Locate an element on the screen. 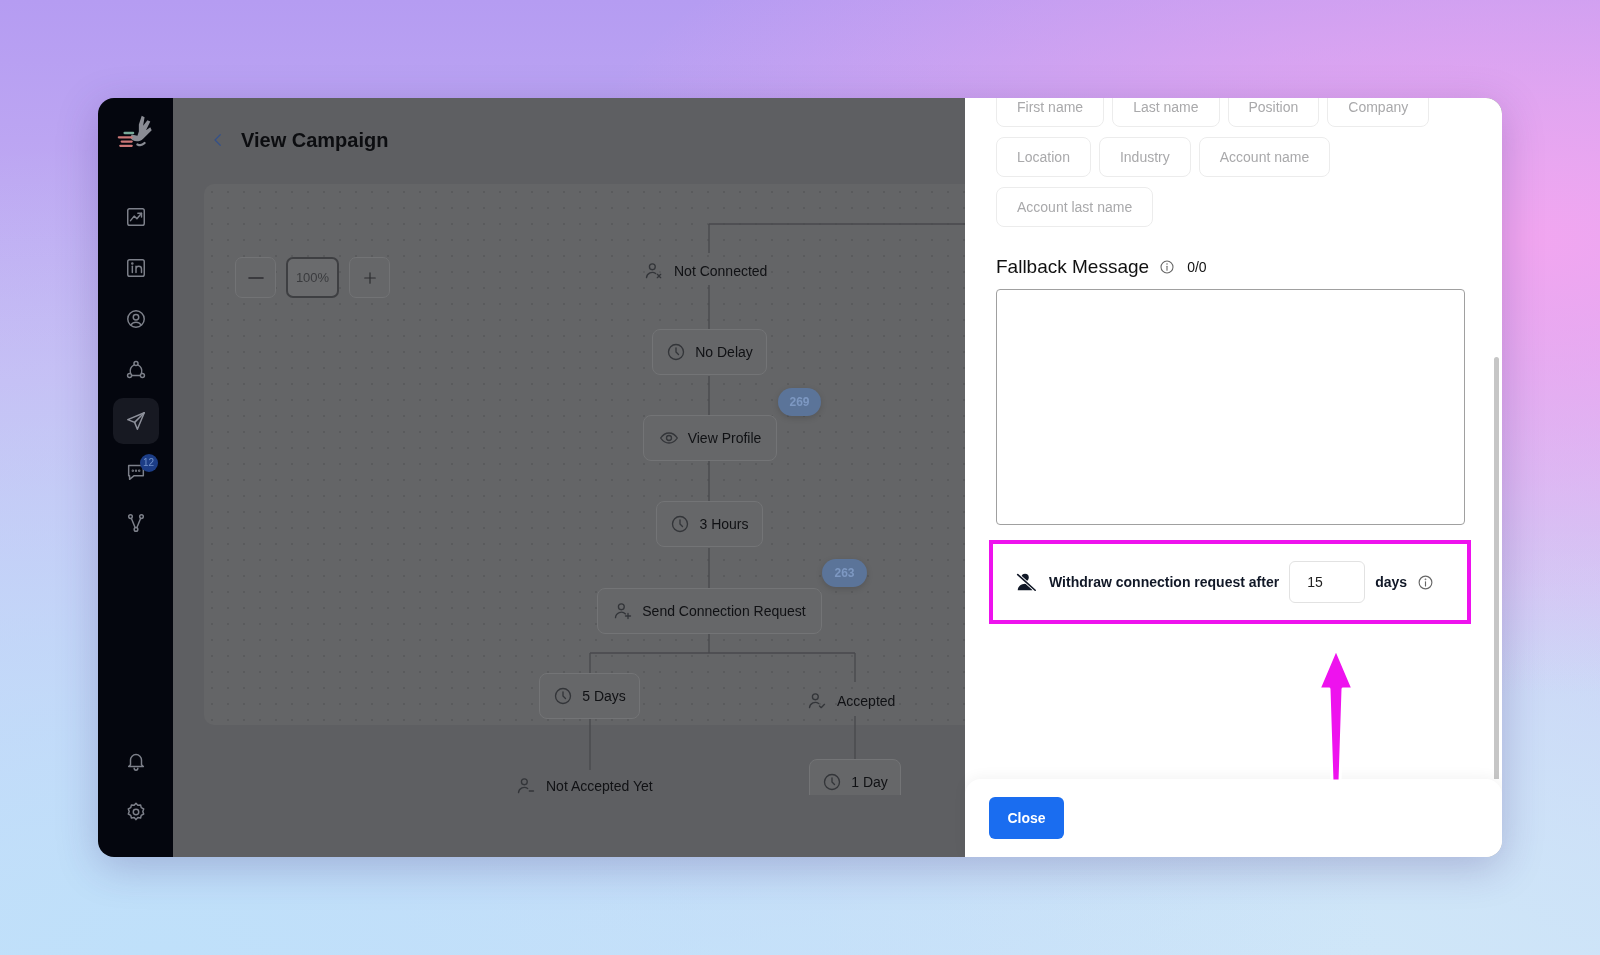 Image resolution: width=1600 pixels, height=955 pixels. linkedin-icon is located at coordinates (135, 268).